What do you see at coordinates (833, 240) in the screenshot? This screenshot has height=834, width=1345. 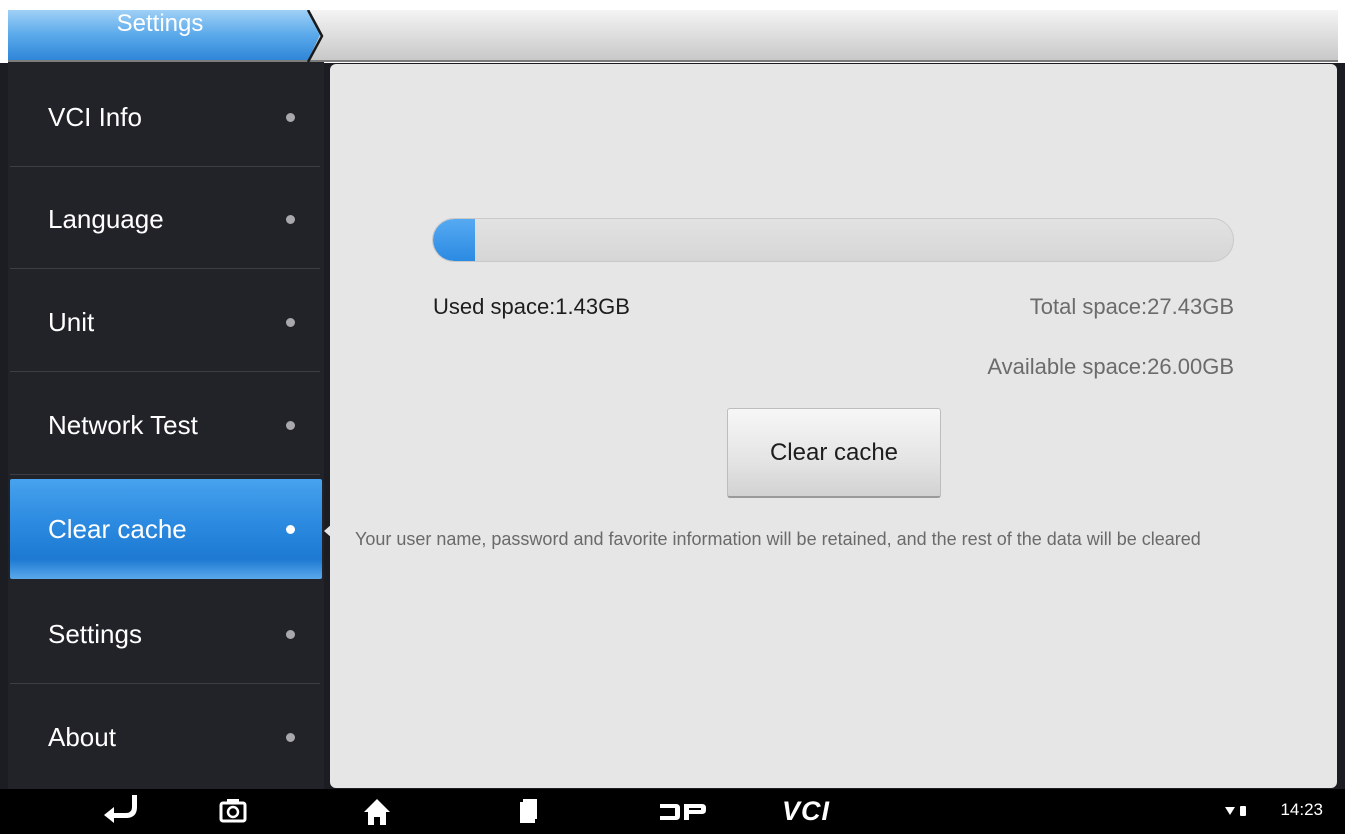 I see `storage-progress-bar` at bounding box center [833, 240].